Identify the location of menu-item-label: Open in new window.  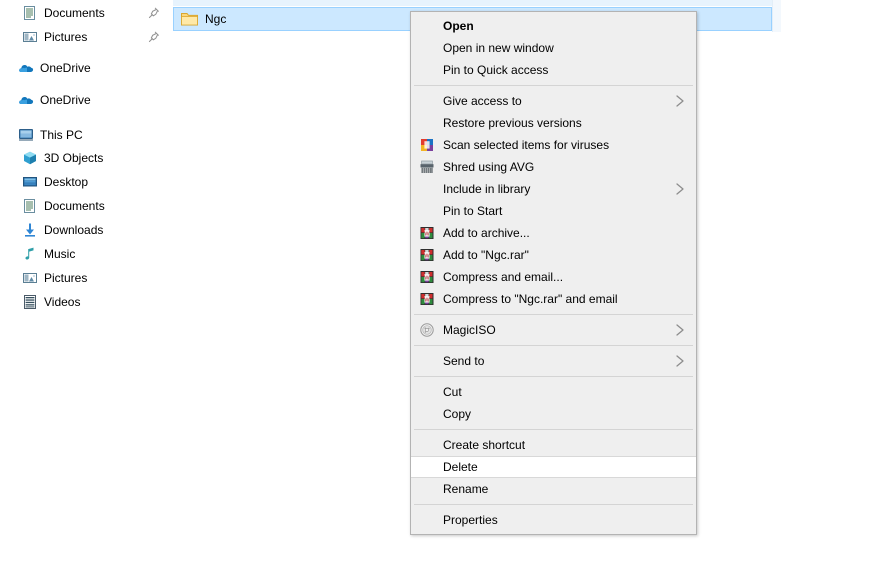
(498, 48).